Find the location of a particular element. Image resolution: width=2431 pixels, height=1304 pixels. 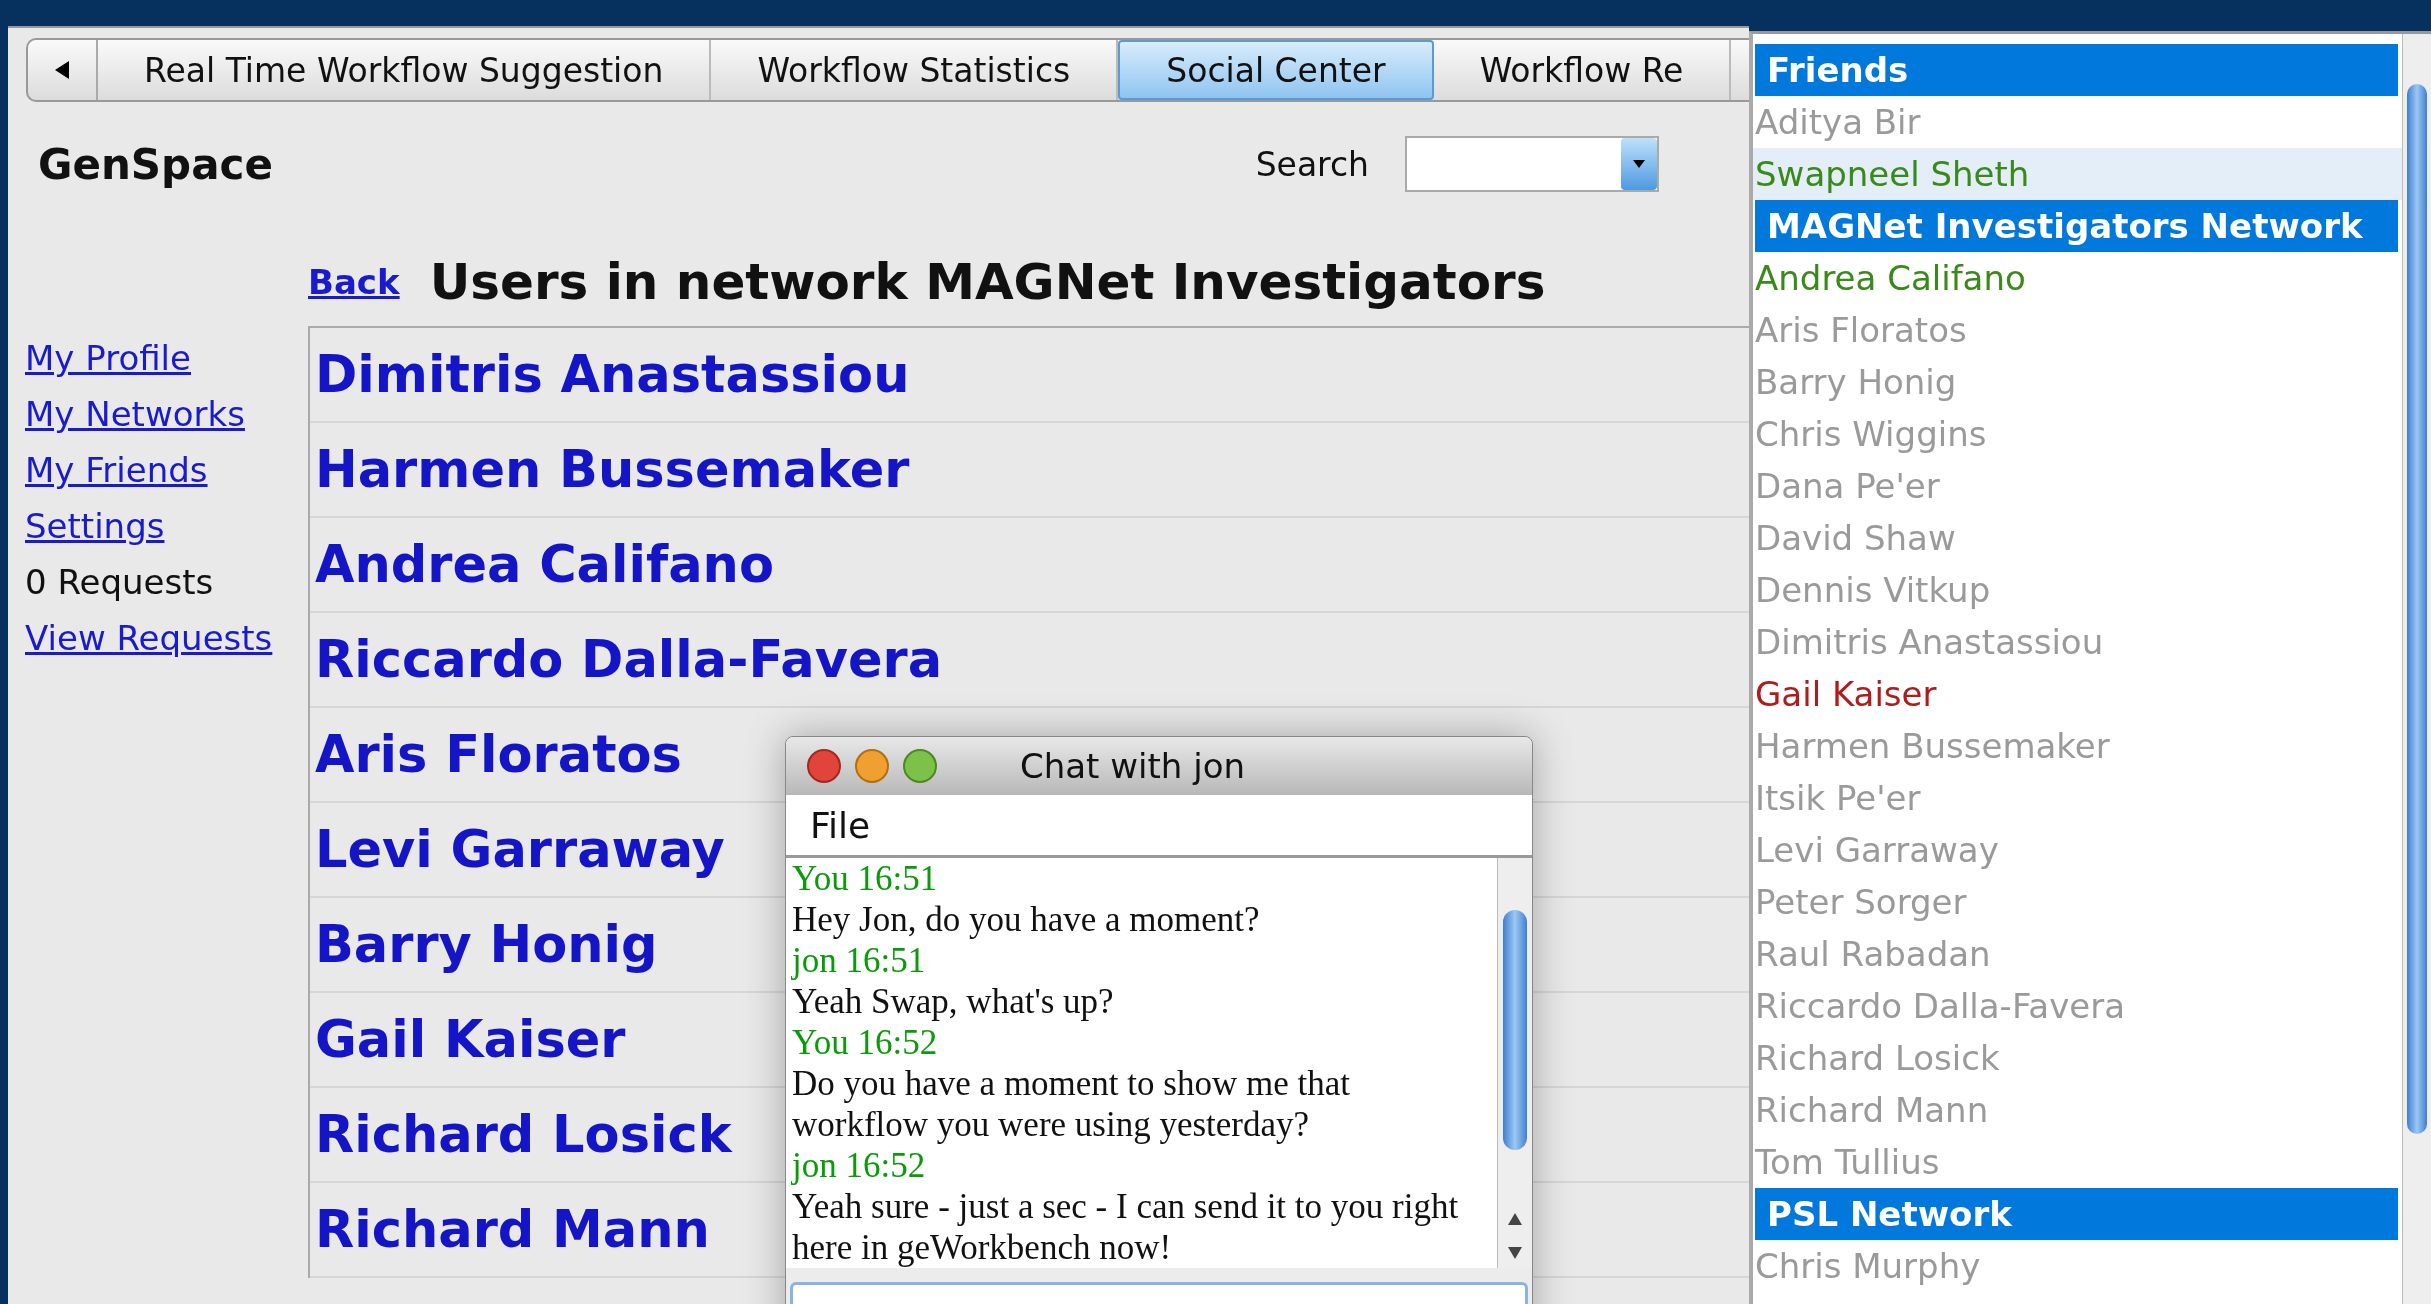

sidebar-link: Settings is located at coordinates (95, 526).